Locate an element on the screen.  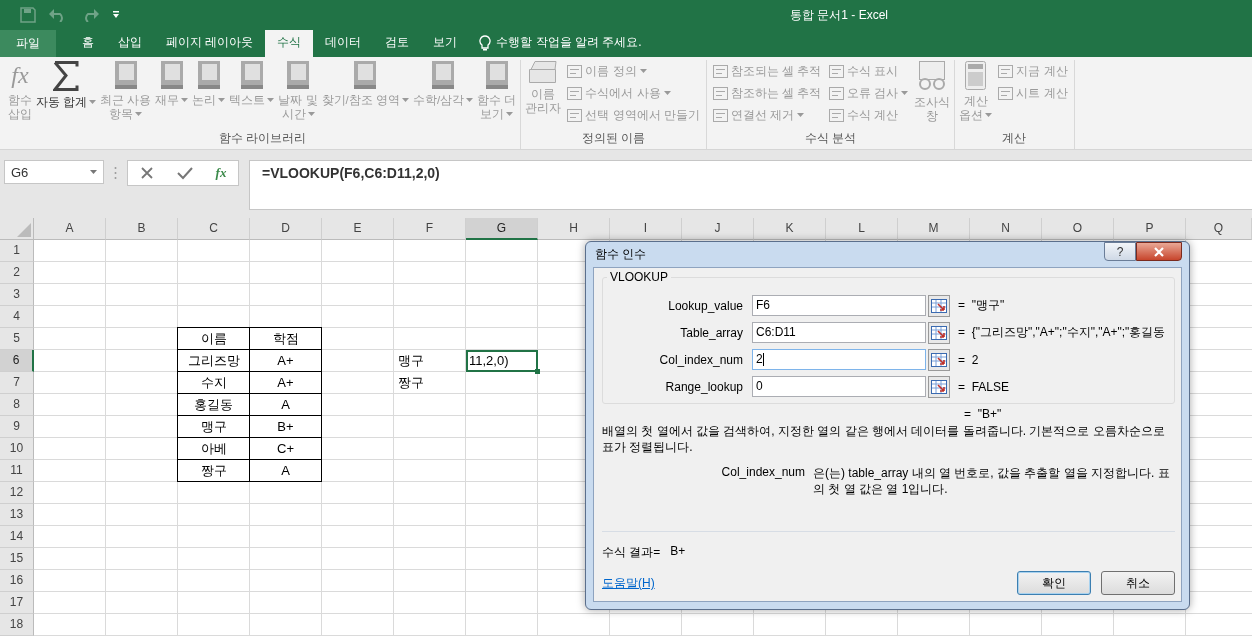
argument-label: Table_array is located at coordinates (711, 332).